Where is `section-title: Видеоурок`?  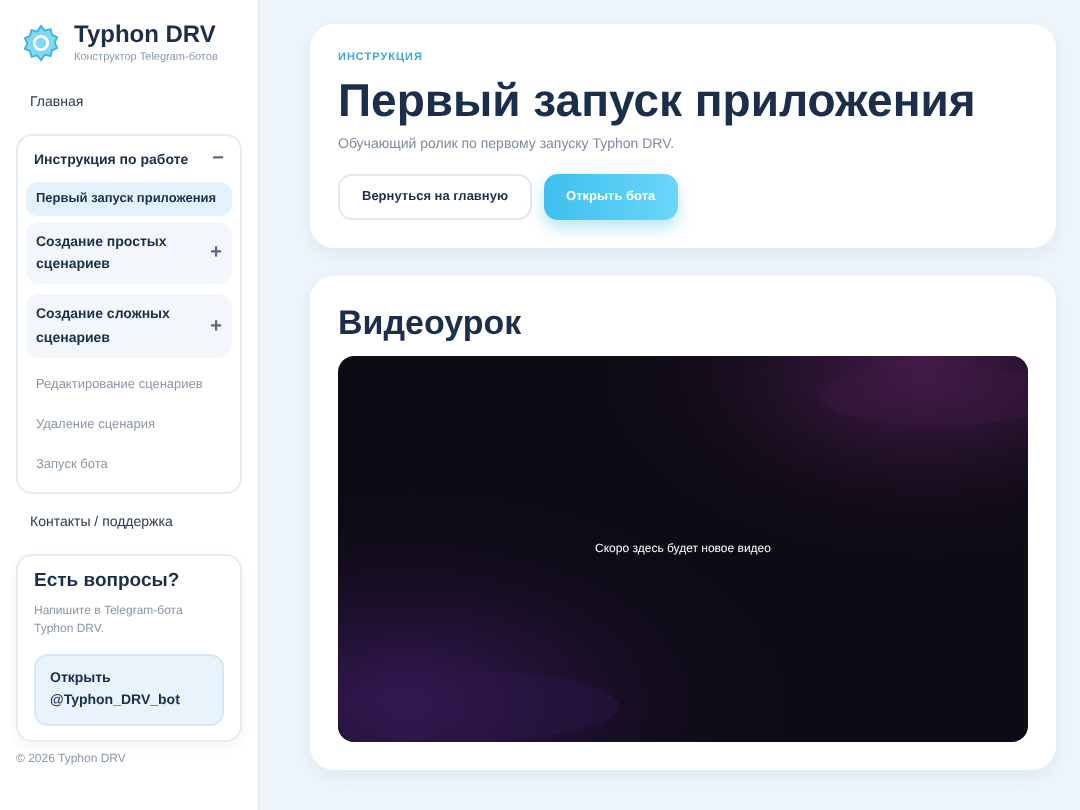
section-title: Видеоурок is located at coordinates (431, 324).